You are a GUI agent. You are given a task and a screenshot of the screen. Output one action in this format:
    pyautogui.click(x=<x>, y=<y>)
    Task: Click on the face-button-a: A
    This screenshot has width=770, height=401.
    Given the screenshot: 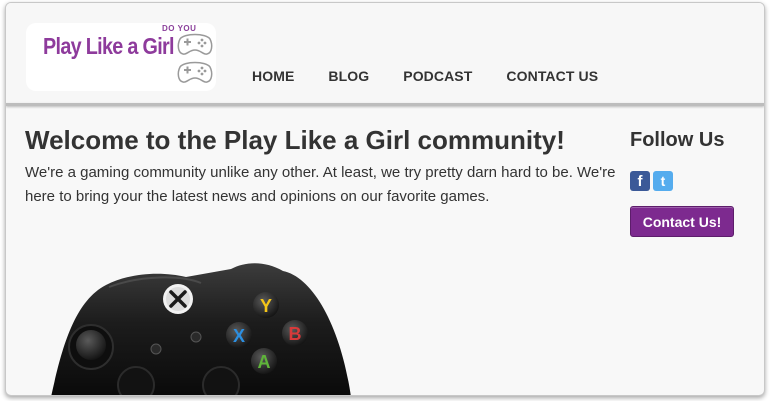 What is the action you would take?
    pyautogui.click(x=264, y=361)
    